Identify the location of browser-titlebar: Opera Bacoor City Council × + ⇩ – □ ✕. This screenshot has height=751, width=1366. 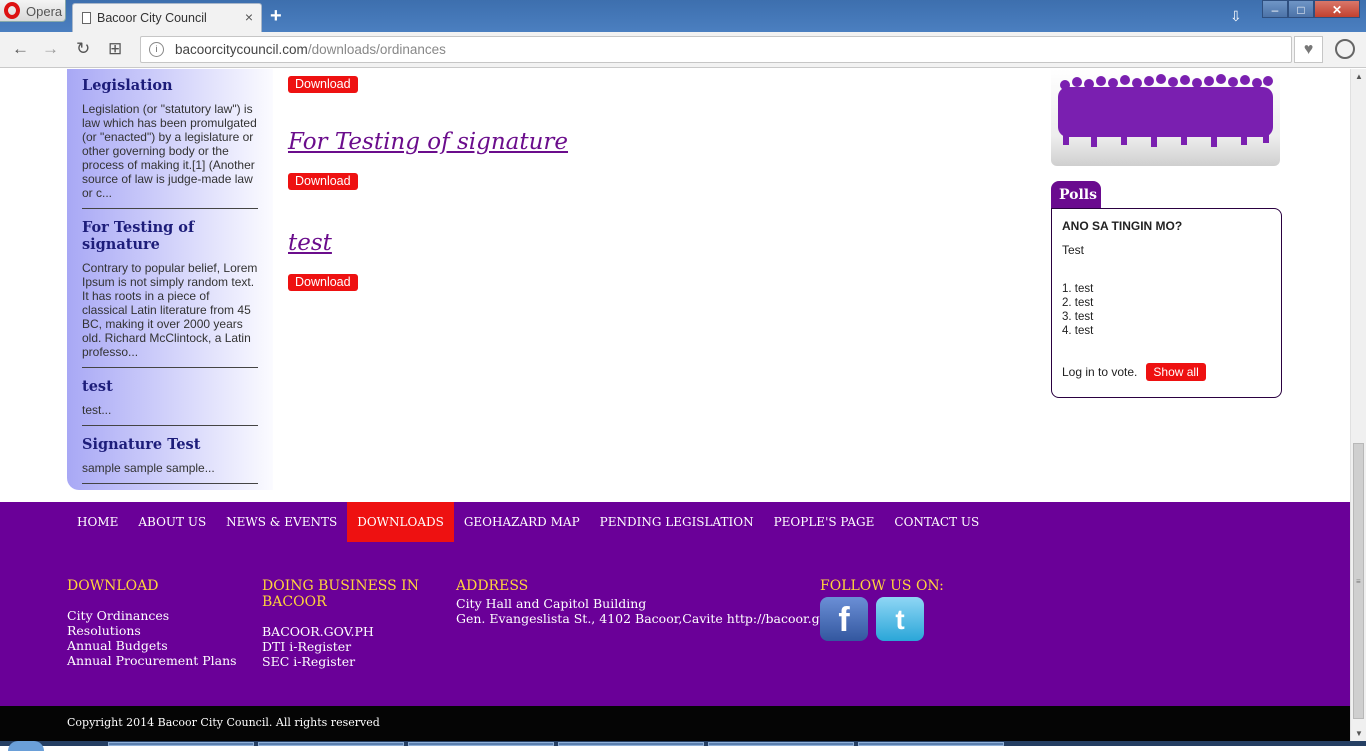
(683, 16).